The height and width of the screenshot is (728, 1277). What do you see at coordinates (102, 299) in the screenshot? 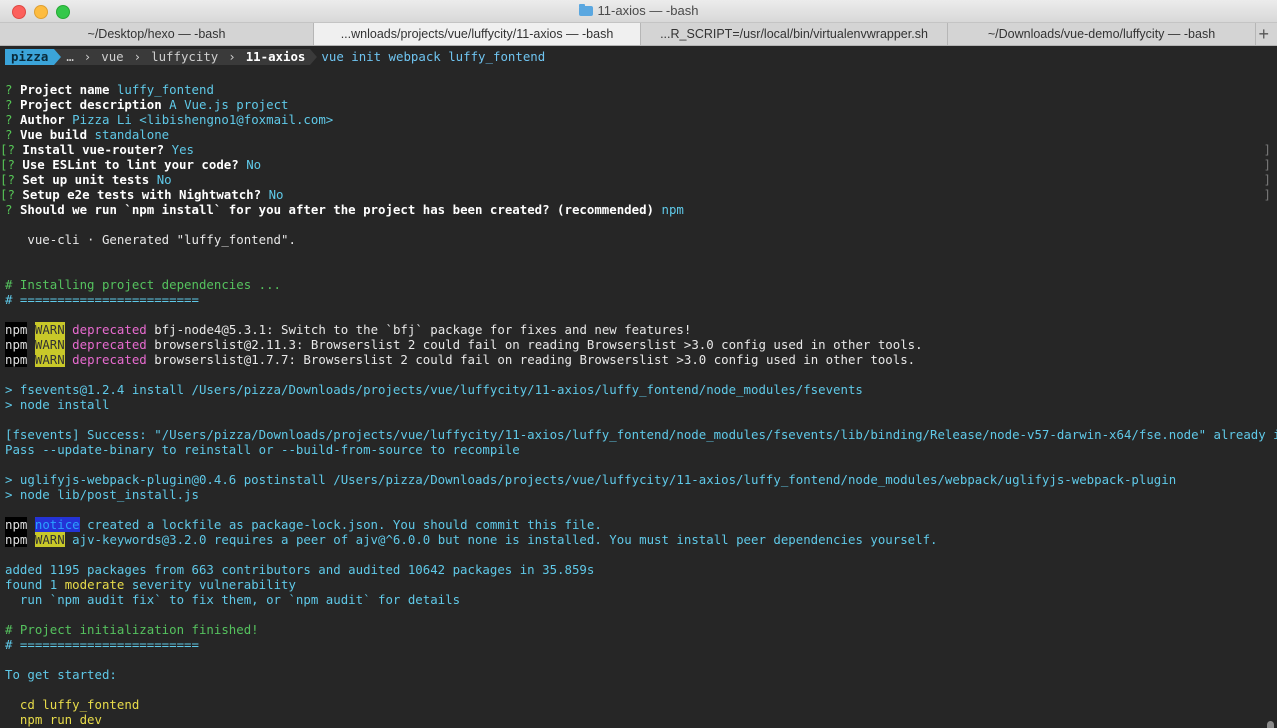
I see `installing-rule: # ========================` at bounding box center [102, 299].